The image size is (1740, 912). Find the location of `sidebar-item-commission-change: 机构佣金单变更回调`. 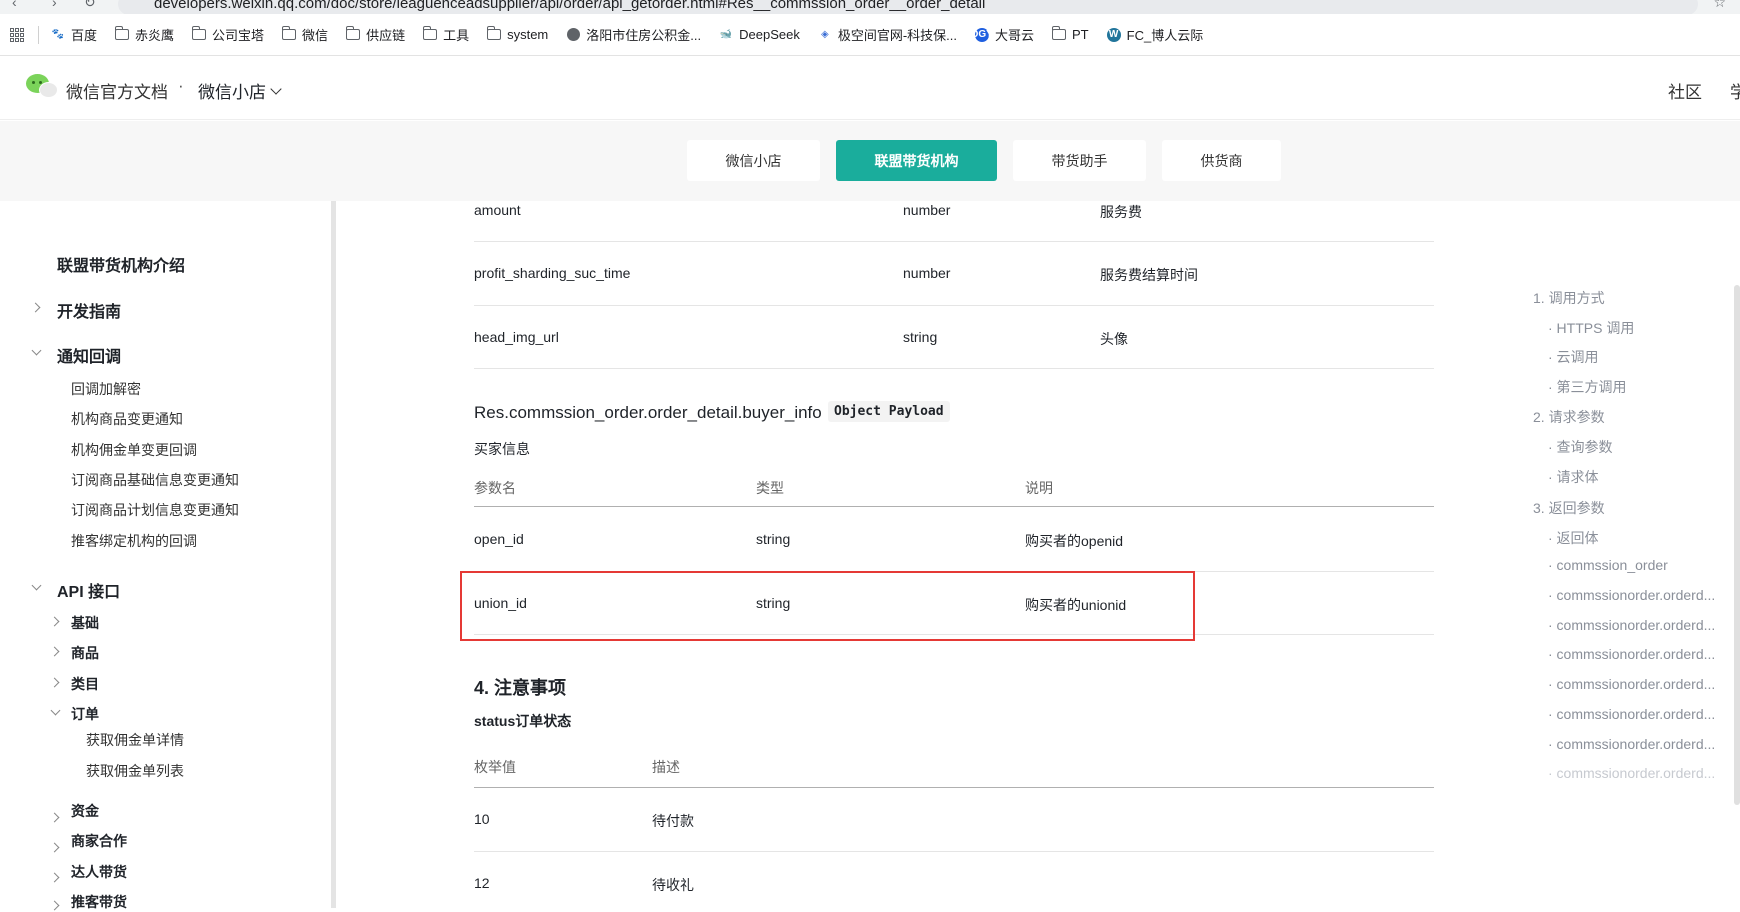

sidebar-item-commission-change: 机构佣金单变更回调 is located at coordinates (134, 450).